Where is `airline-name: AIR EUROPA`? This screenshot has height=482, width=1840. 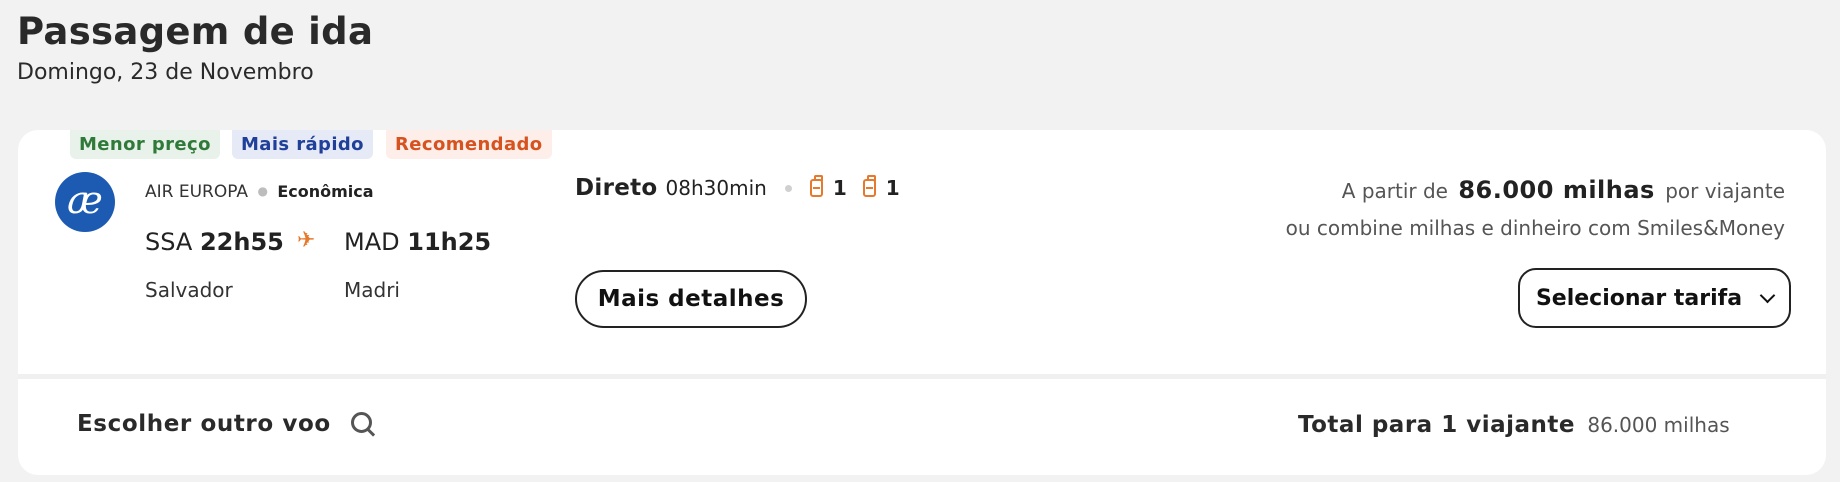 airline-name: AIR EUROPA is located at coordinates (197, 192).